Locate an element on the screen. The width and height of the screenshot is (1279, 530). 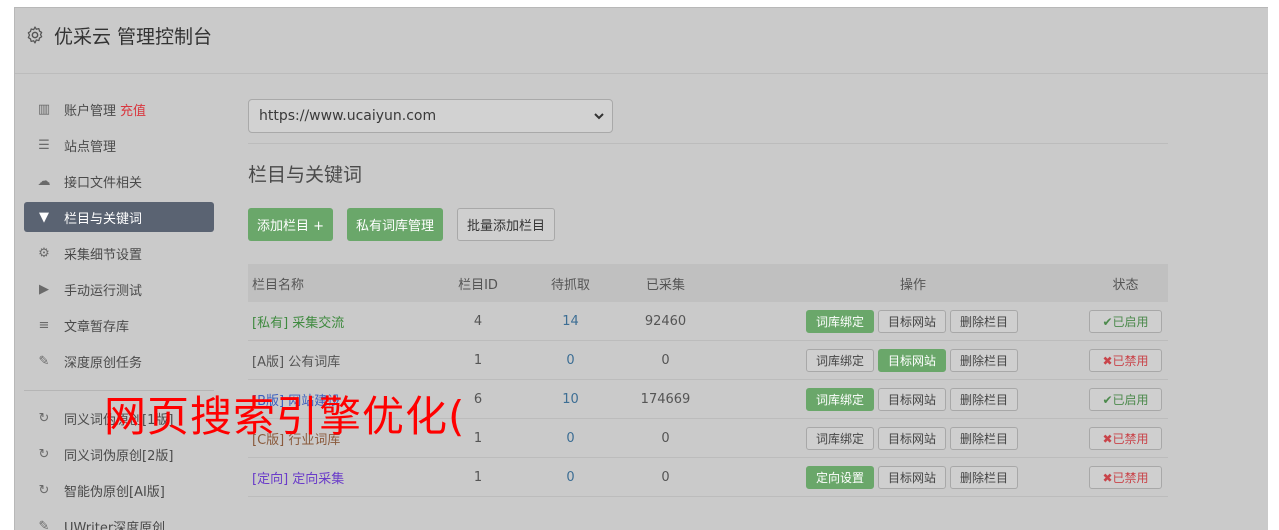
sidebar-item-label: UWriter深度原创 is located at coordinates (115, 525).